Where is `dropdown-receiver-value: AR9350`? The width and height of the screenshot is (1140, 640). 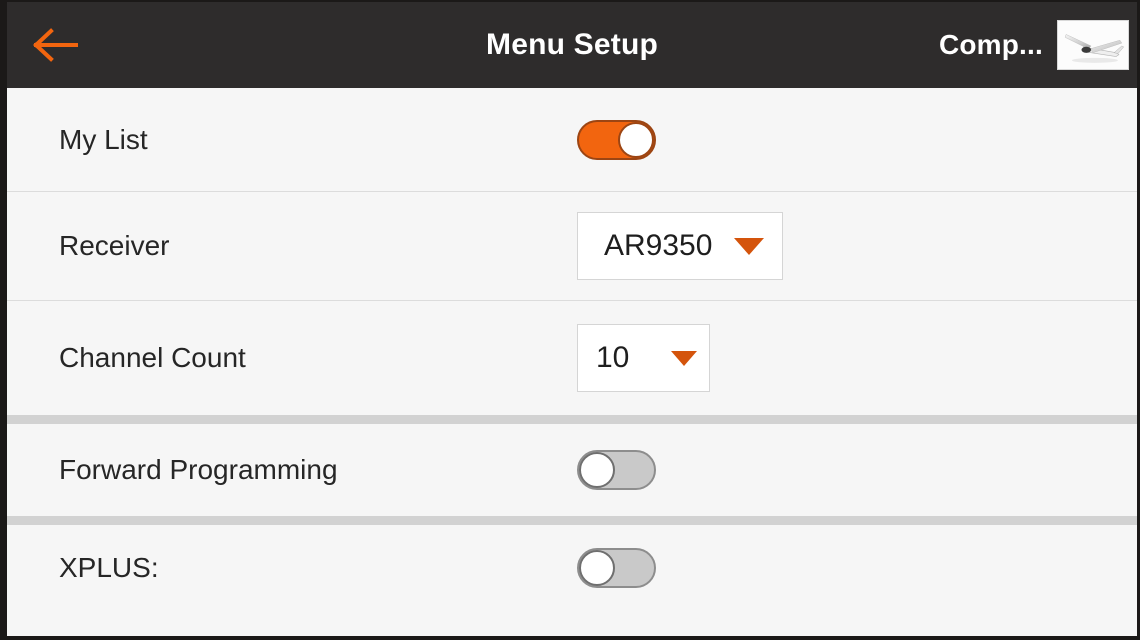 dropdown-receiver-value: AR9350 is located at coordinates (658, 245).